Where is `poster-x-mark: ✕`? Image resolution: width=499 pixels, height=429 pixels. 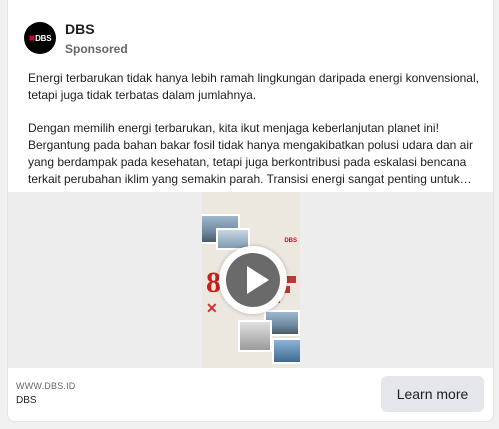 poster-x-mark: ✕ is located at coordinates (212, 308).